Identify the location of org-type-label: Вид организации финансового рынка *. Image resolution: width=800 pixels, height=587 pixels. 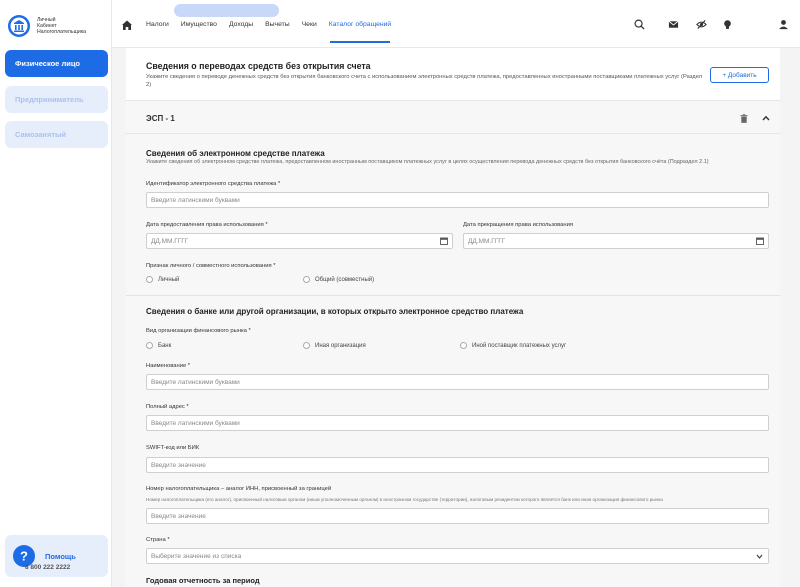
(198, 331).